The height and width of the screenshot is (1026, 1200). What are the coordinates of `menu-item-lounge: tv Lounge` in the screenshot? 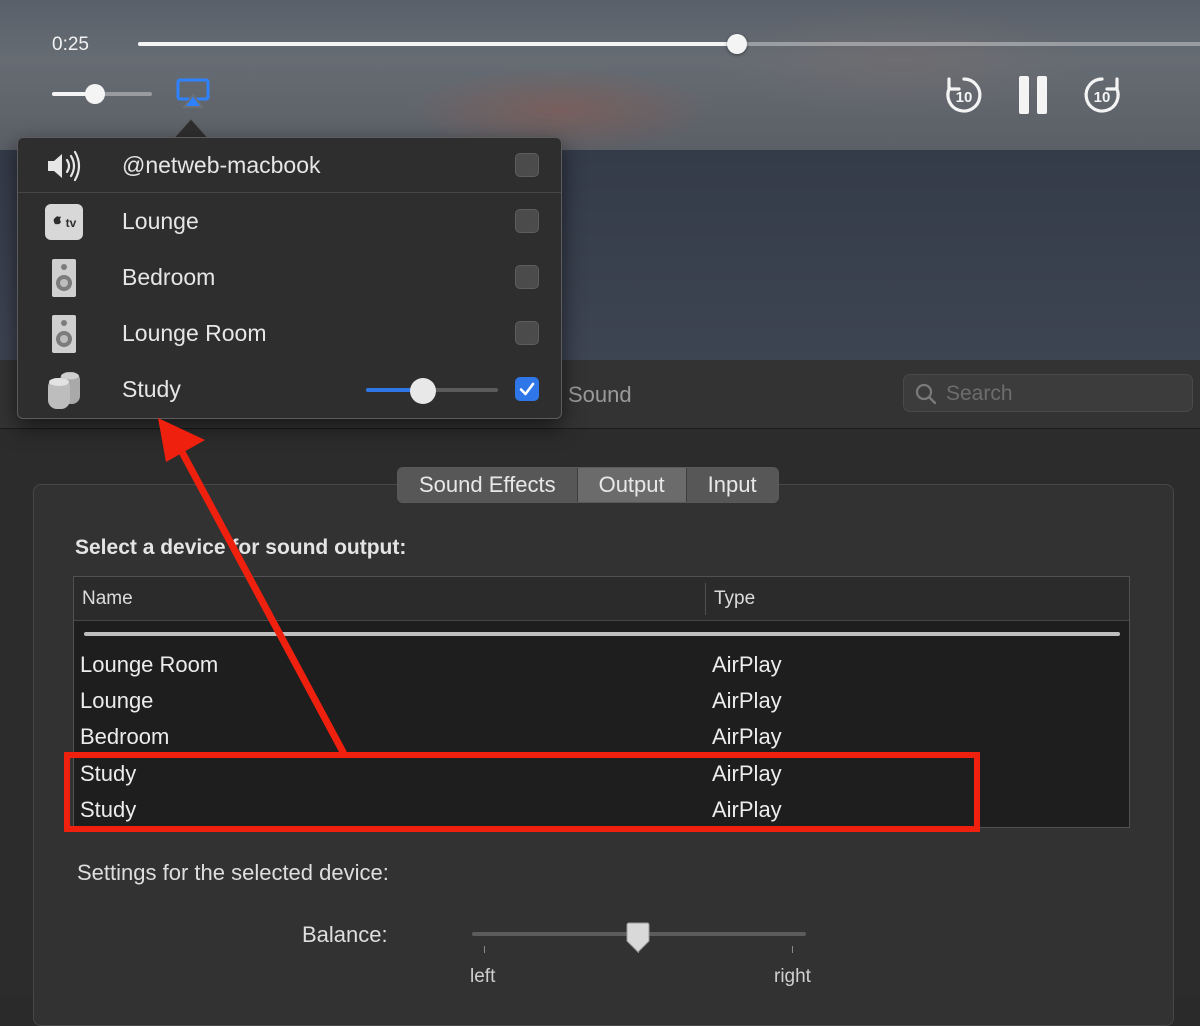 It's located at (289, 222).